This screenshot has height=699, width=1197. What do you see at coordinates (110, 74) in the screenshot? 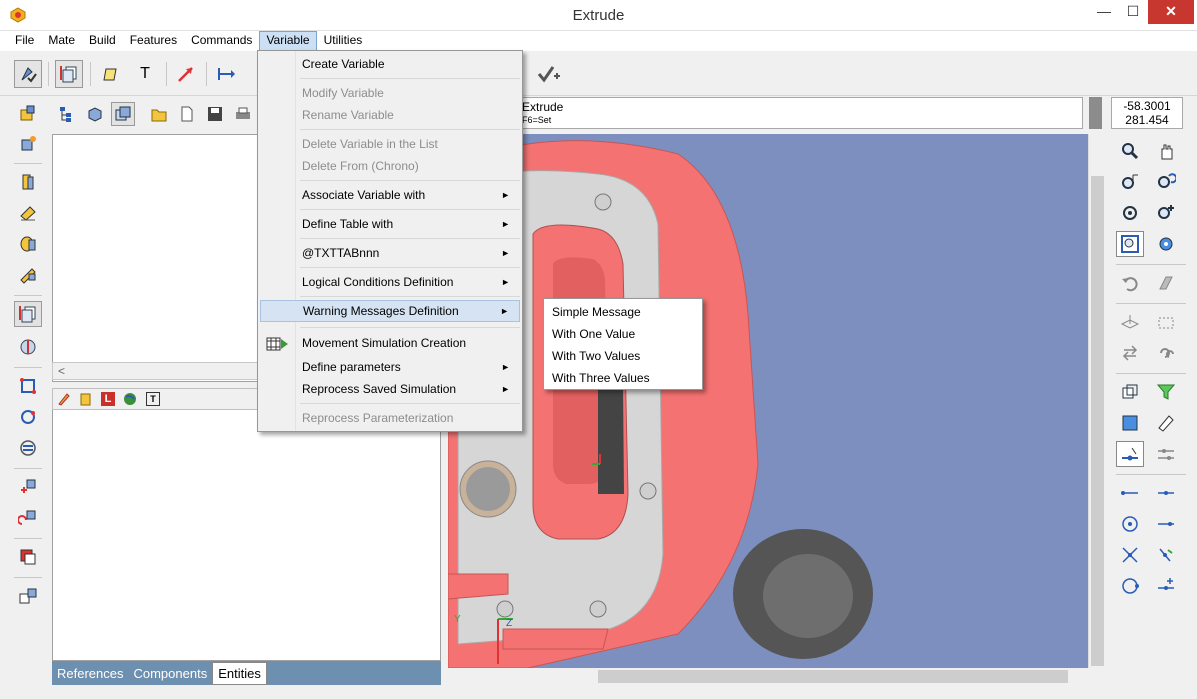
I see `polyline-icon` at bounding box center [110, 74].